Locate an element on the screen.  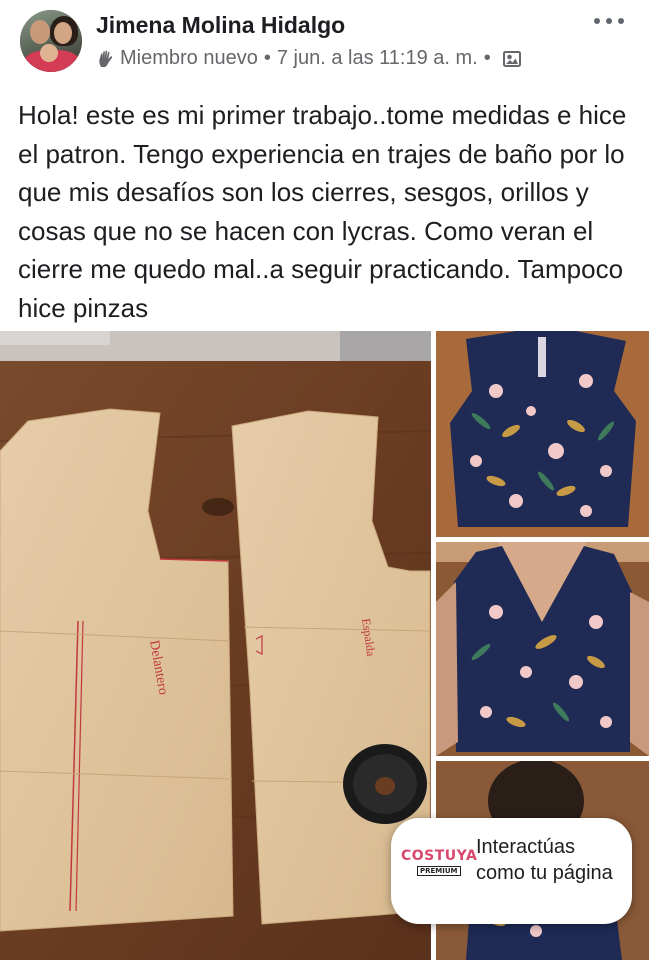
post-timestamp: 7 jun. a las 11:19 a. m. is located at coordinates (377, 58).